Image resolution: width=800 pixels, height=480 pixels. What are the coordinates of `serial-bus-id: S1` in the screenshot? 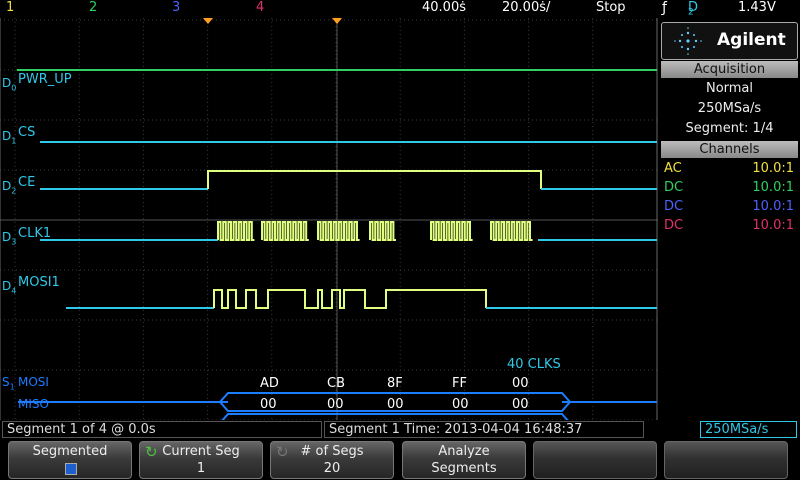 It's located at (8, 383).